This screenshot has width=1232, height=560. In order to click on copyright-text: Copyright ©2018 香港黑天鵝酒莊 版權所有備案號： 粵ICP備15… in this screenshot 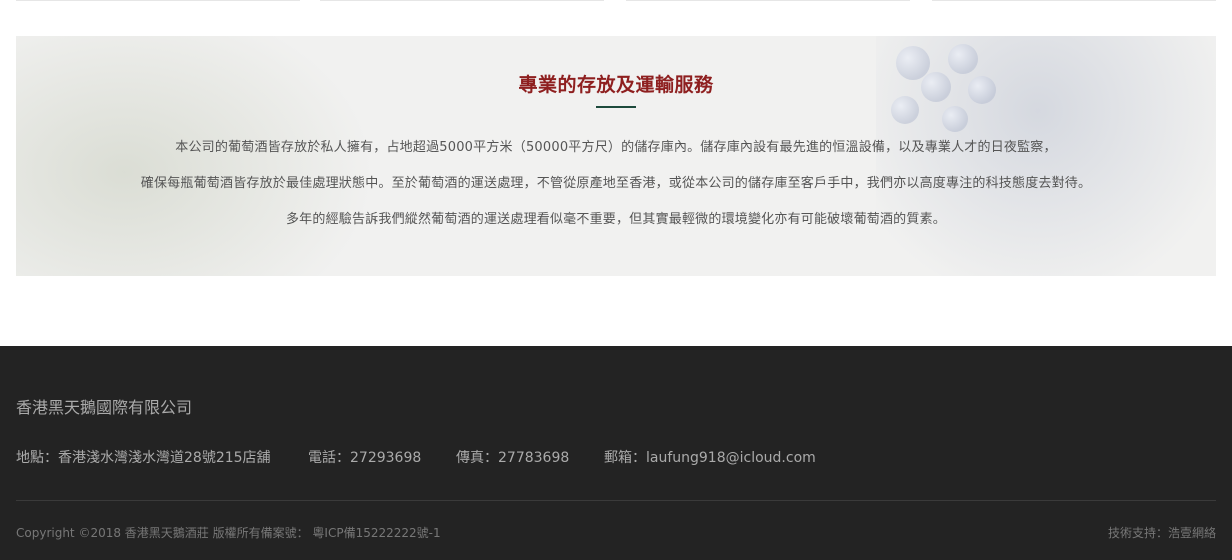, I will do `click(228, 533)`.